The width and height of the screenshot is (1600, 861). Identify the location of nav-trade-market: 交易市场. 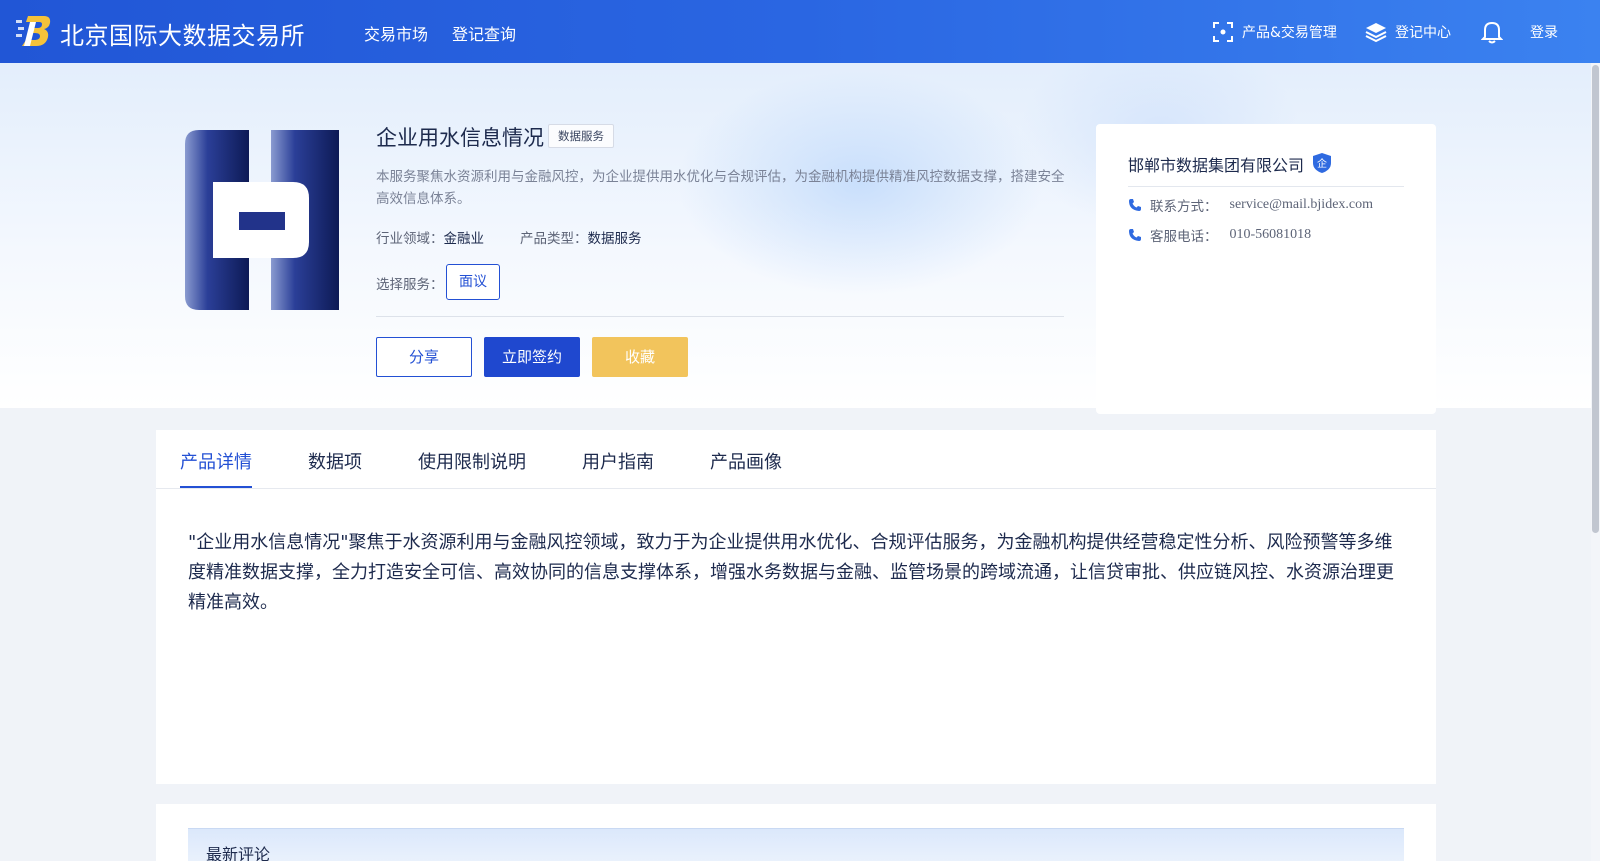
(396, 33).